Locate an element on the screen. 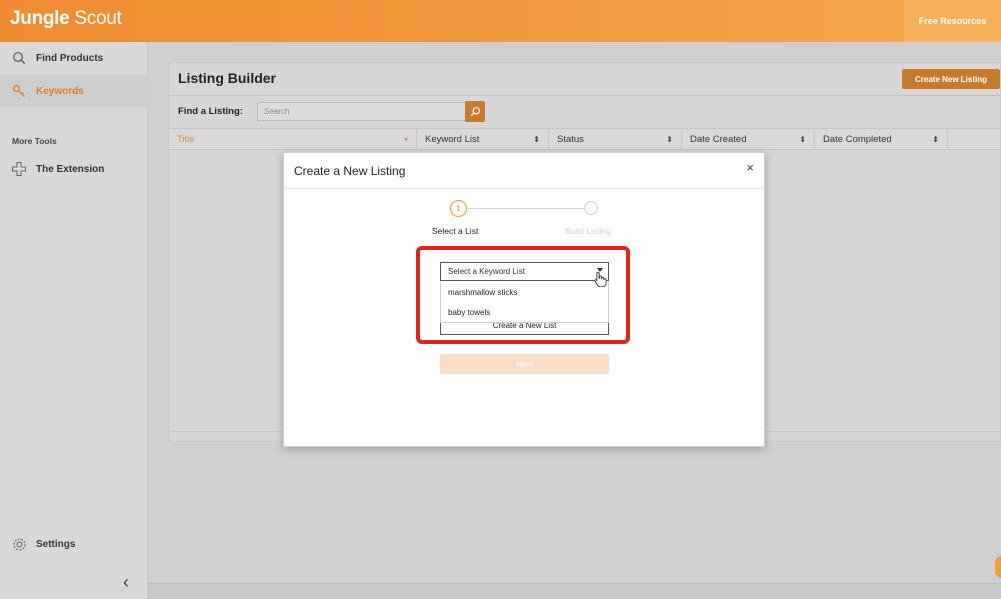  more-tools-heading: More Tools is located at coordinates (34, 141).